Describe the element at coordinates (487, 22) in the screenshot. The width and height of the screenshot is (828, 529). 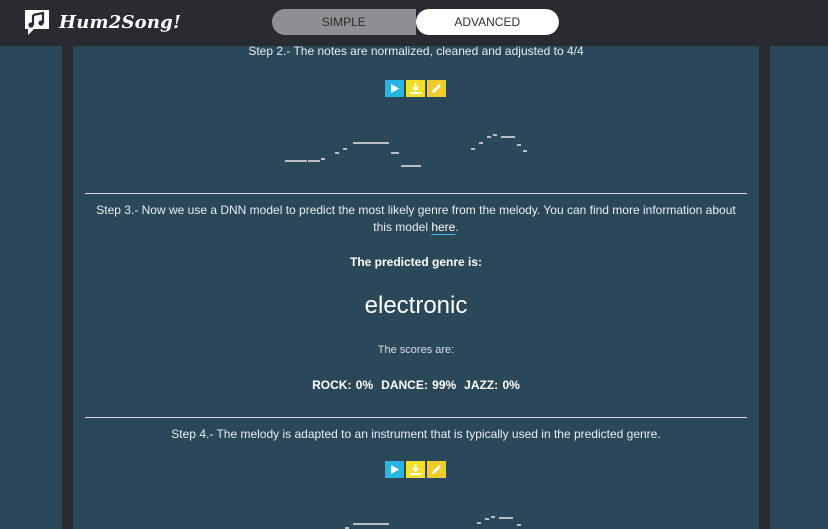
I see `tab-advanced: ADVANCED` at that location.